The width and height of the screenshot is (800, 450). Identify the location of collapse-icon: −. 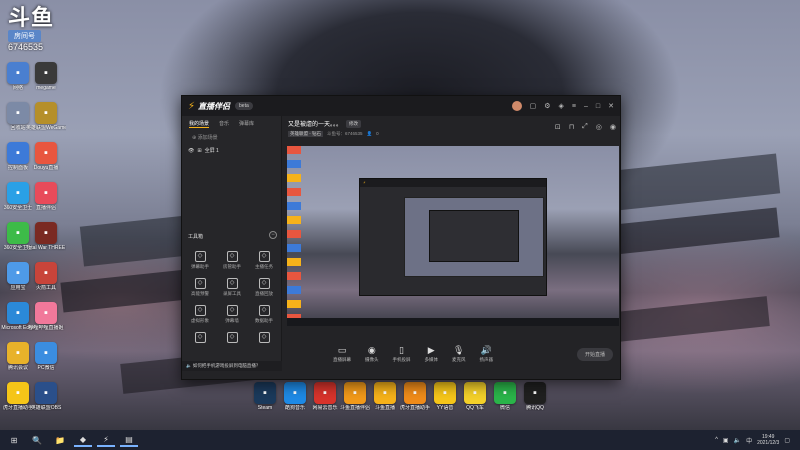
(273, 235).